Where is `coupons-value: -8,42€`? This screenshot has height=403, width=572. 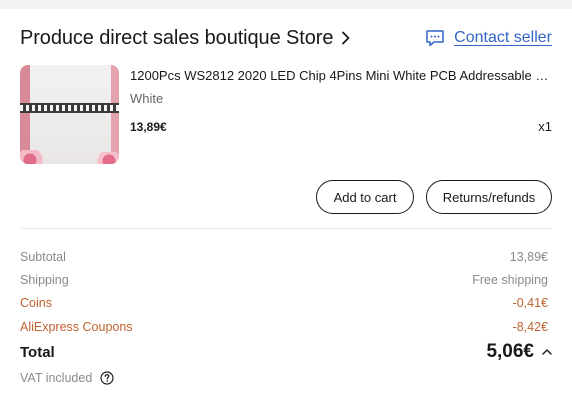 coupons-value: -8,42€ is located at coordinates (530, 326).